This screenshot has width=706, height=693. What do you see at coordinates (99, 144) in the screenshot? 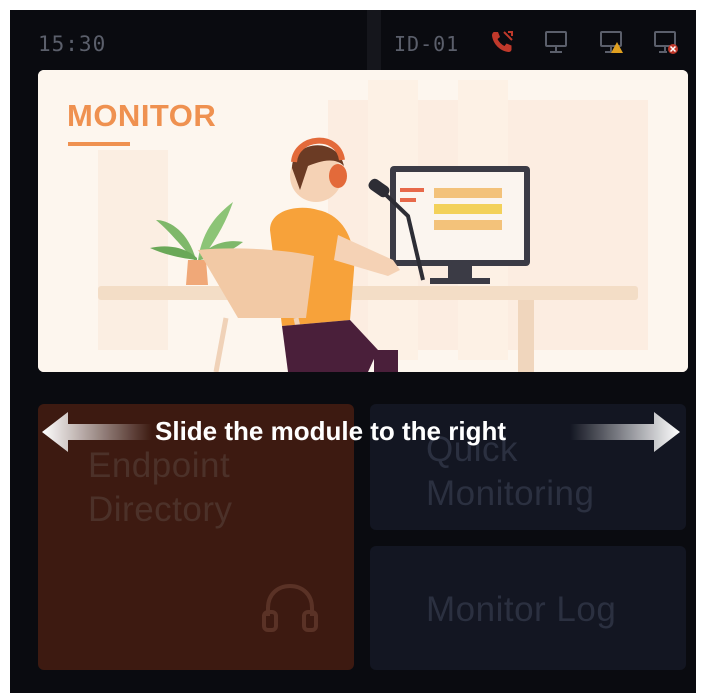
I see `banner-title-underline` at bounding box center [99, 144].